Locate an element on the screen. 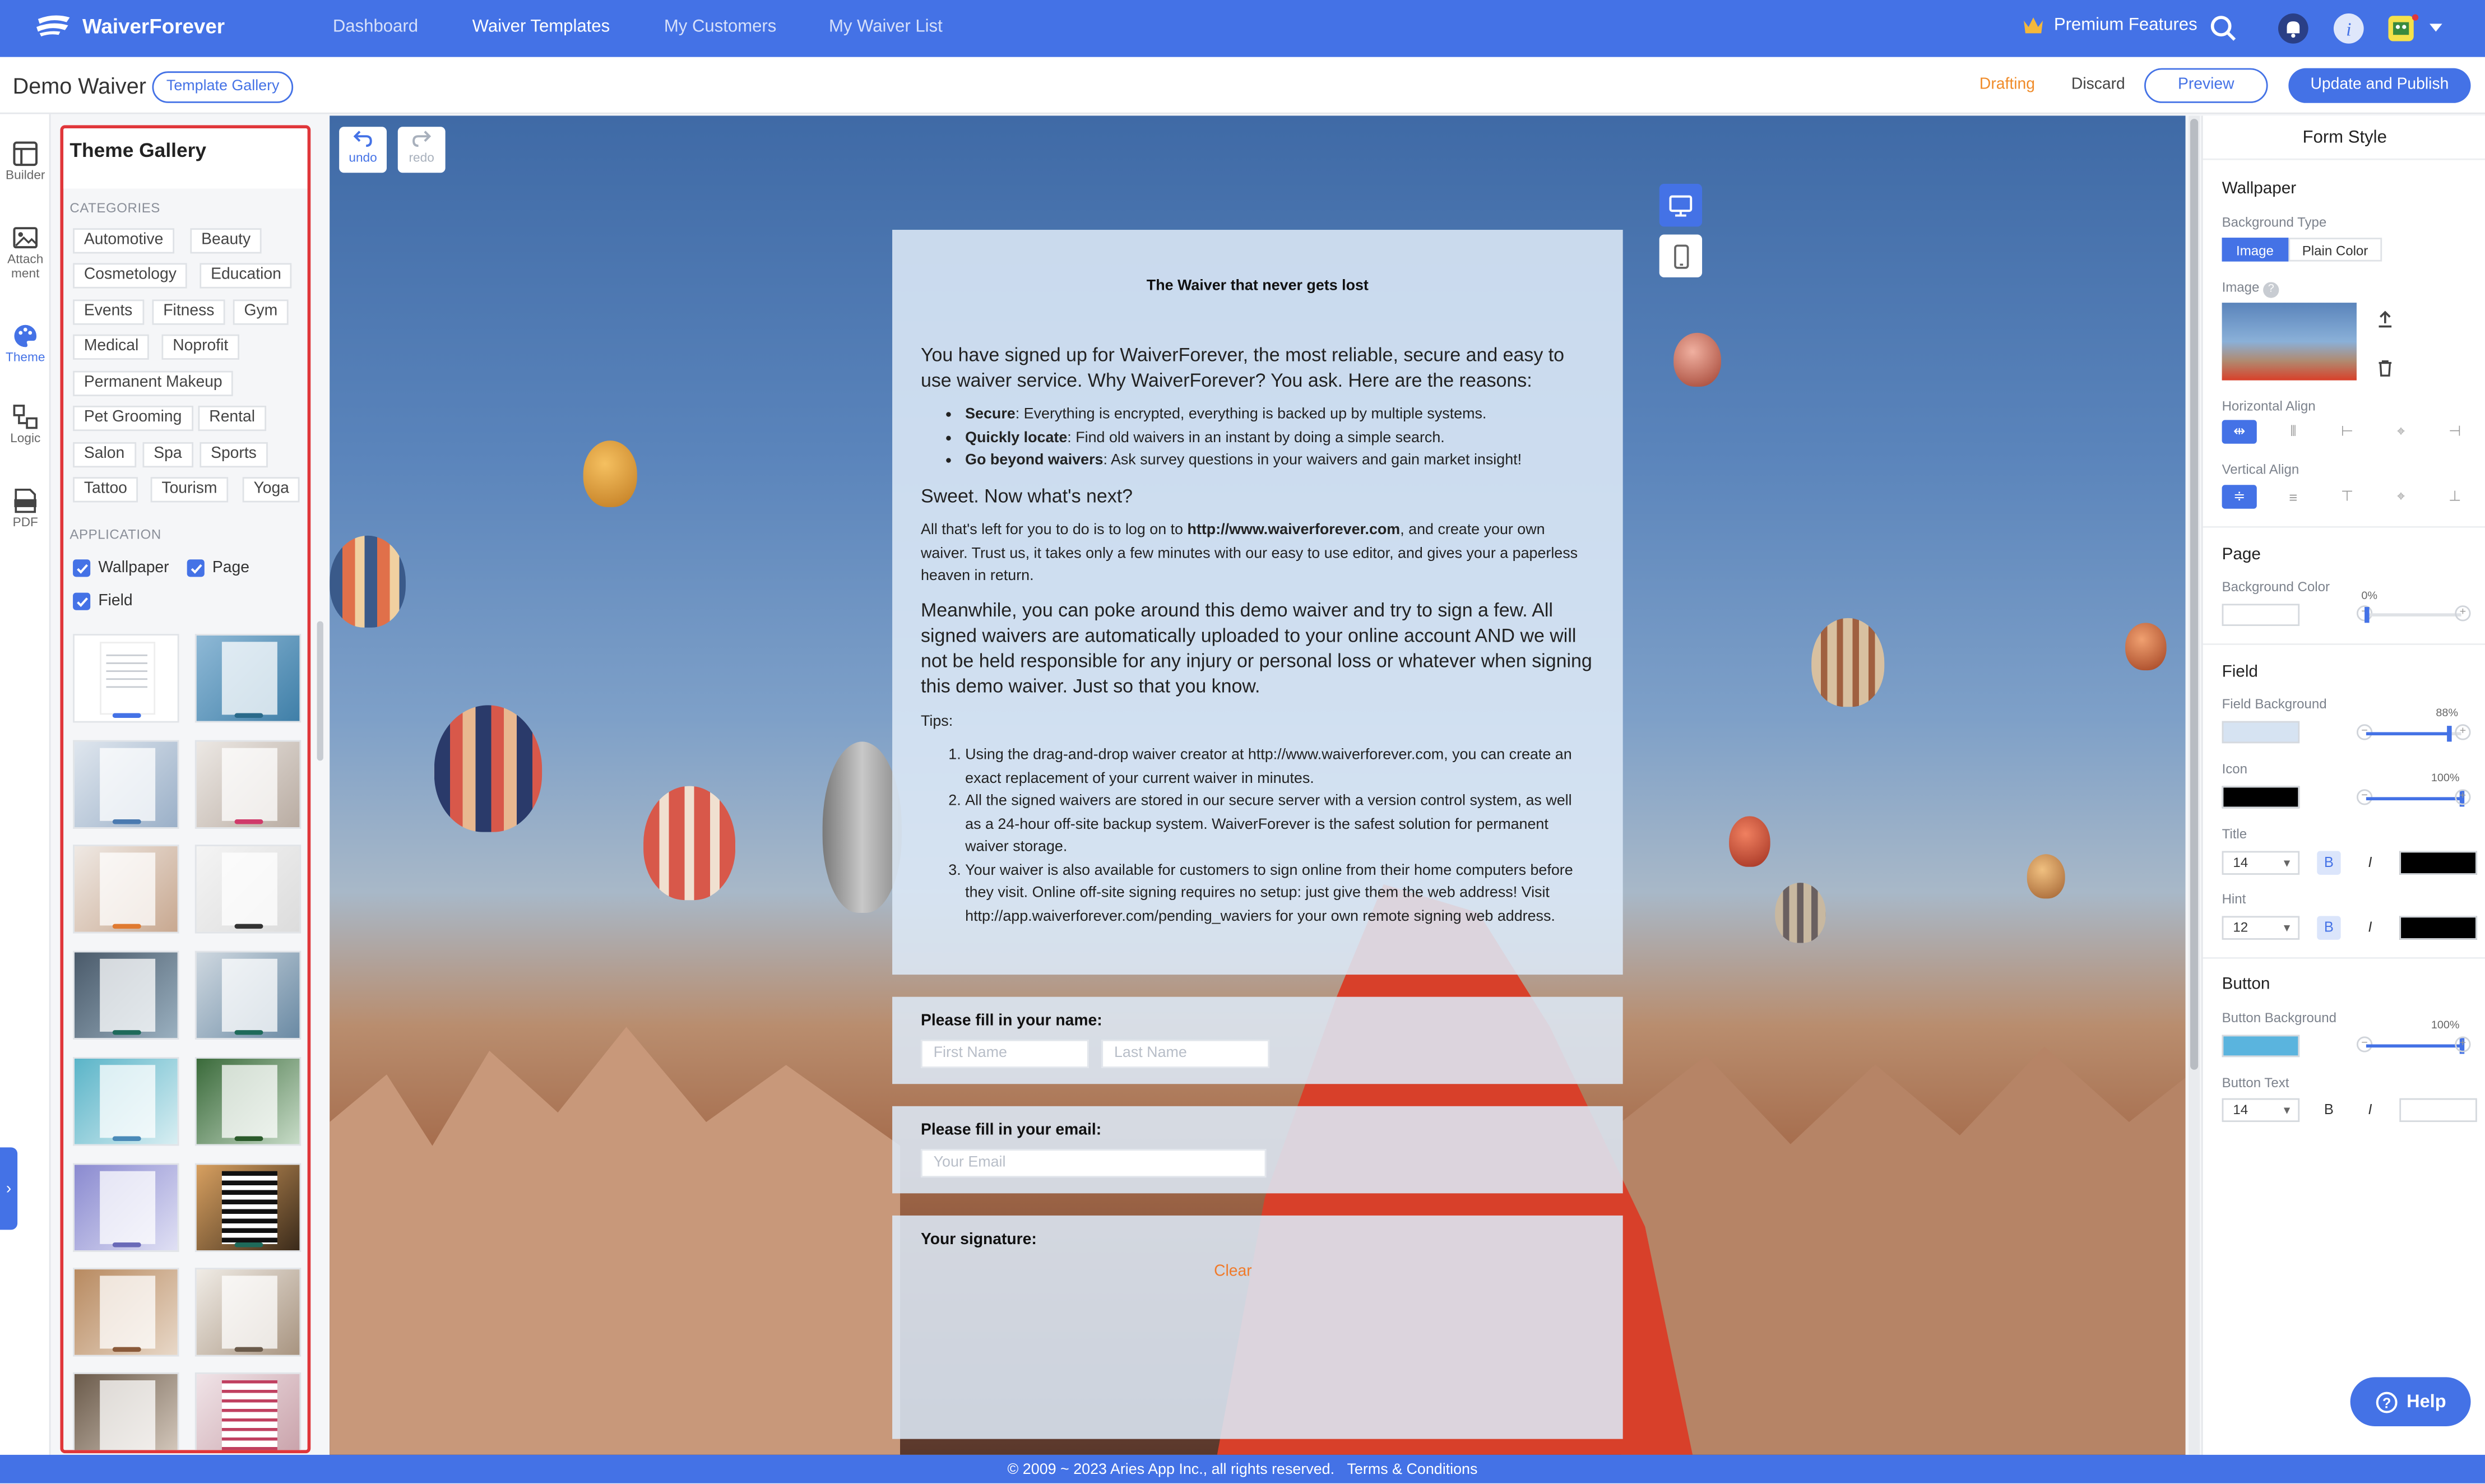 This screenshot has width=2485, height=1484. clear-signature-button: Clear is located at coordinates (1233, 1272).